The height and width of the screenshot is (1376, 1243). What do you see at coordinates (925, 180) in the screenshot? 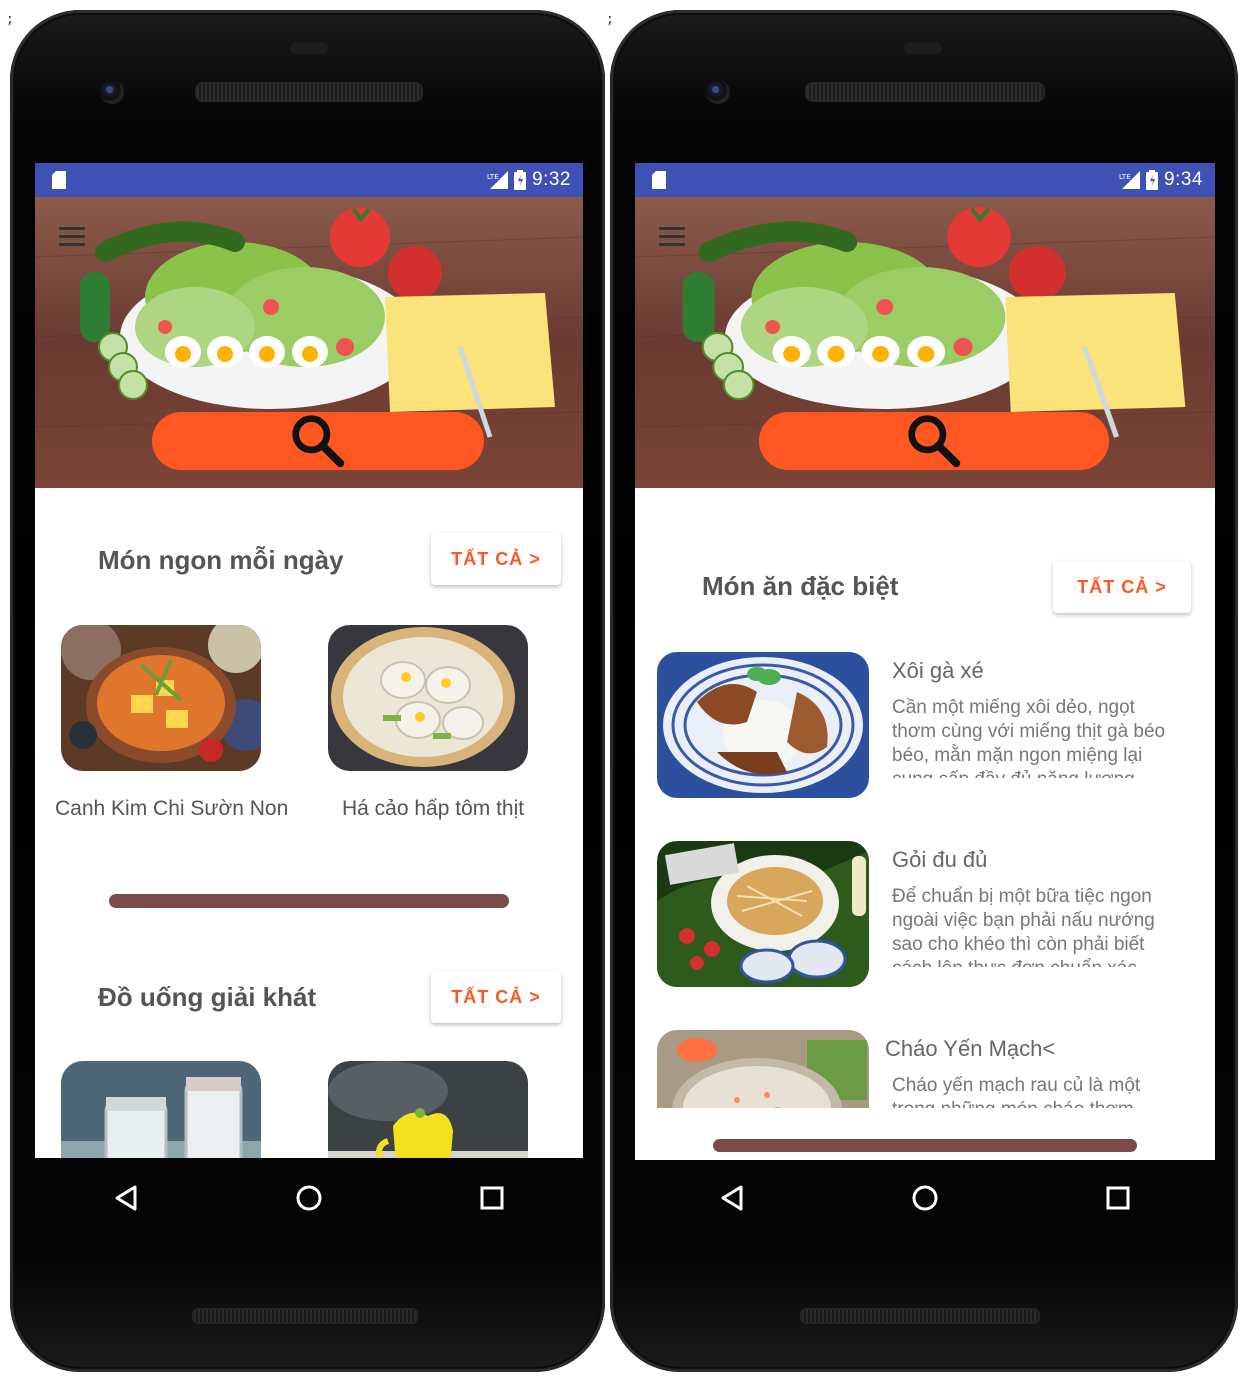
I see `status-bar: LTE 9:34` at bounding box center [925, 180].